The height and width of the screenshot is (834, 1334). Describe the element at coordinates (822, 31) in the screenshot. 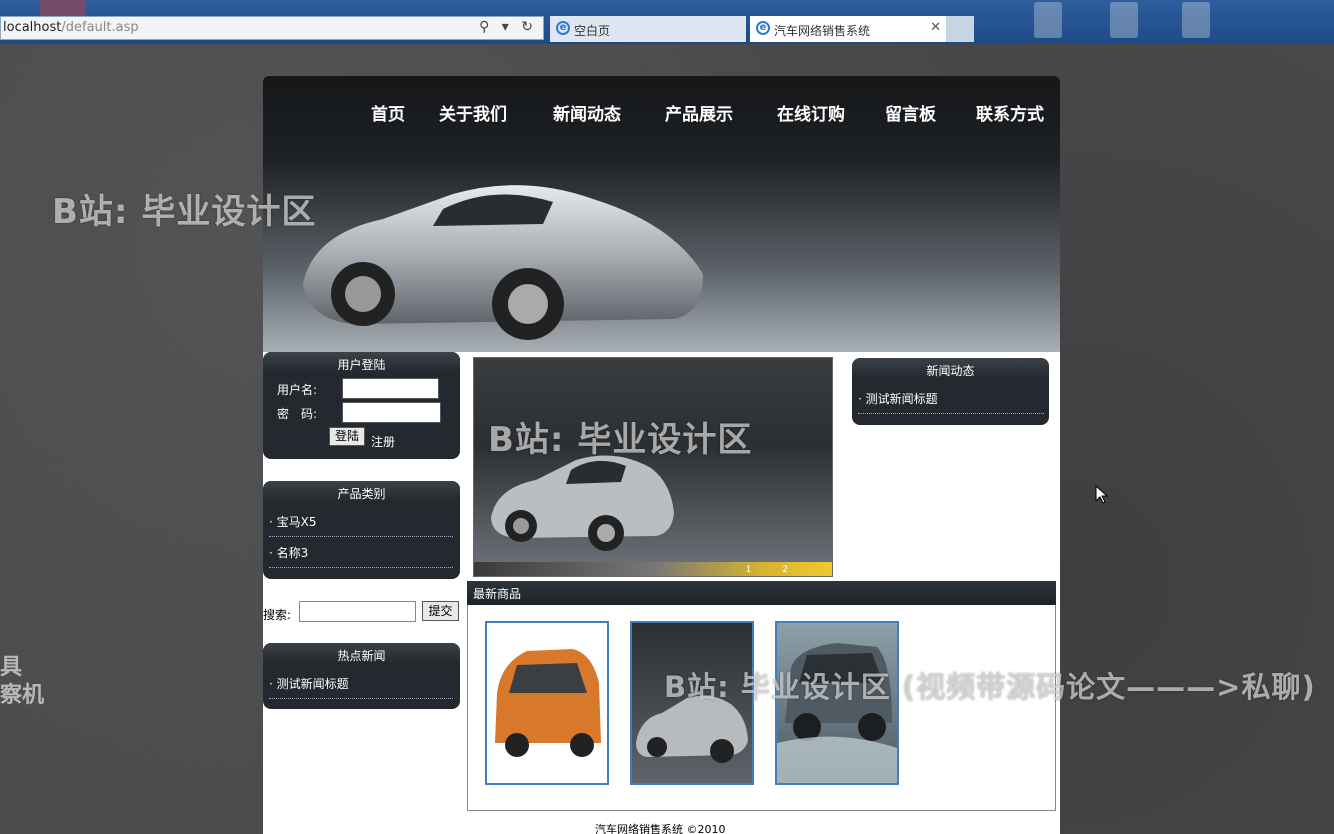

I see `tab-label: 汽车网络销售系统` at that location.